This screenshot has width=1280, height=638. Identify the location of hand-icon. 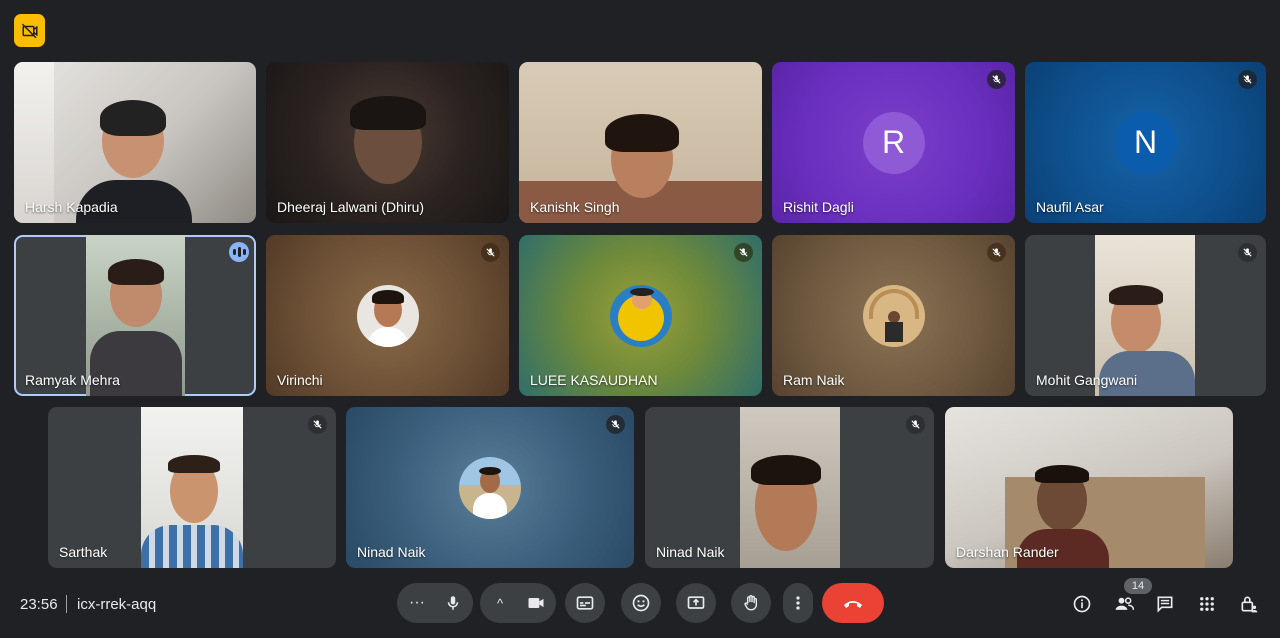
(751, 602).